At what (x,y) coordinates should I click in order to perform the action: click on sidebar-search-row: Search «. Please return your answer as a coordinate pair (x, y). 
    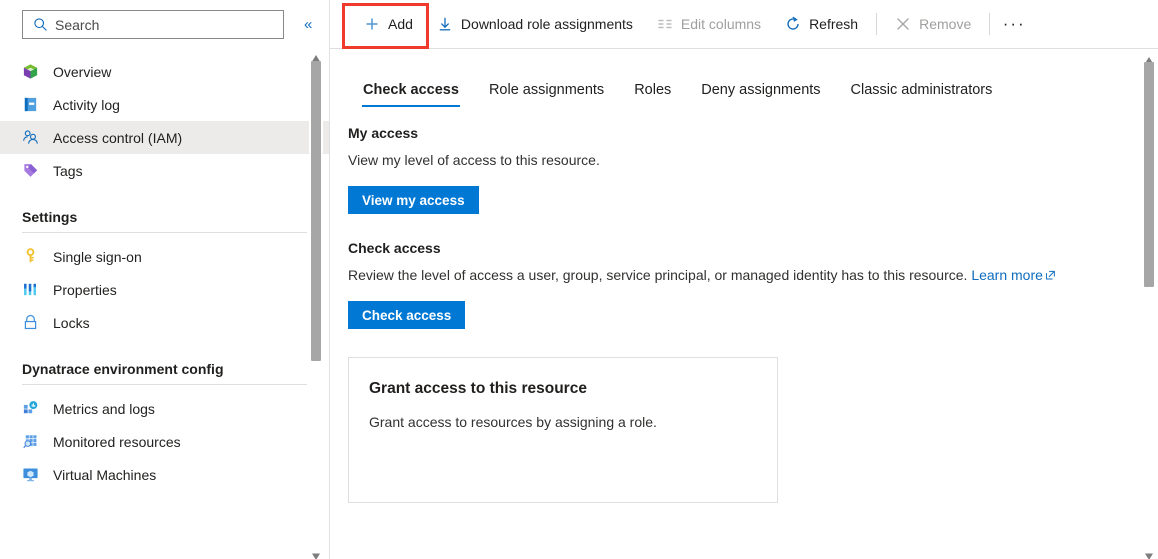
    Looking at the image, I should click on (164, 22).